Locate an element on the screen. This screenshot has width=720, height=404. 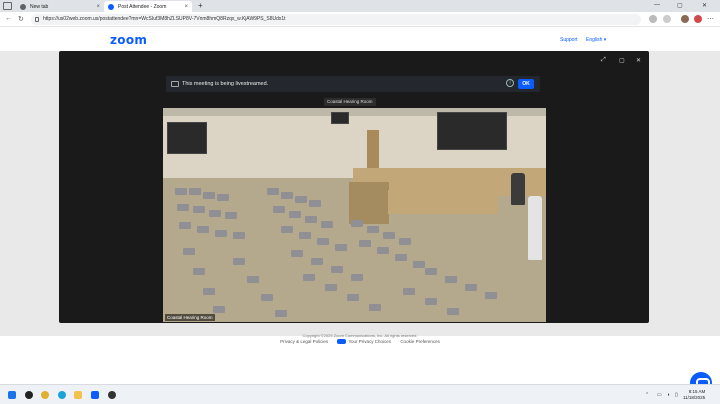
livestream-banner: This meeting is being livestreamed. i OK is located at coordinates (353, 84).